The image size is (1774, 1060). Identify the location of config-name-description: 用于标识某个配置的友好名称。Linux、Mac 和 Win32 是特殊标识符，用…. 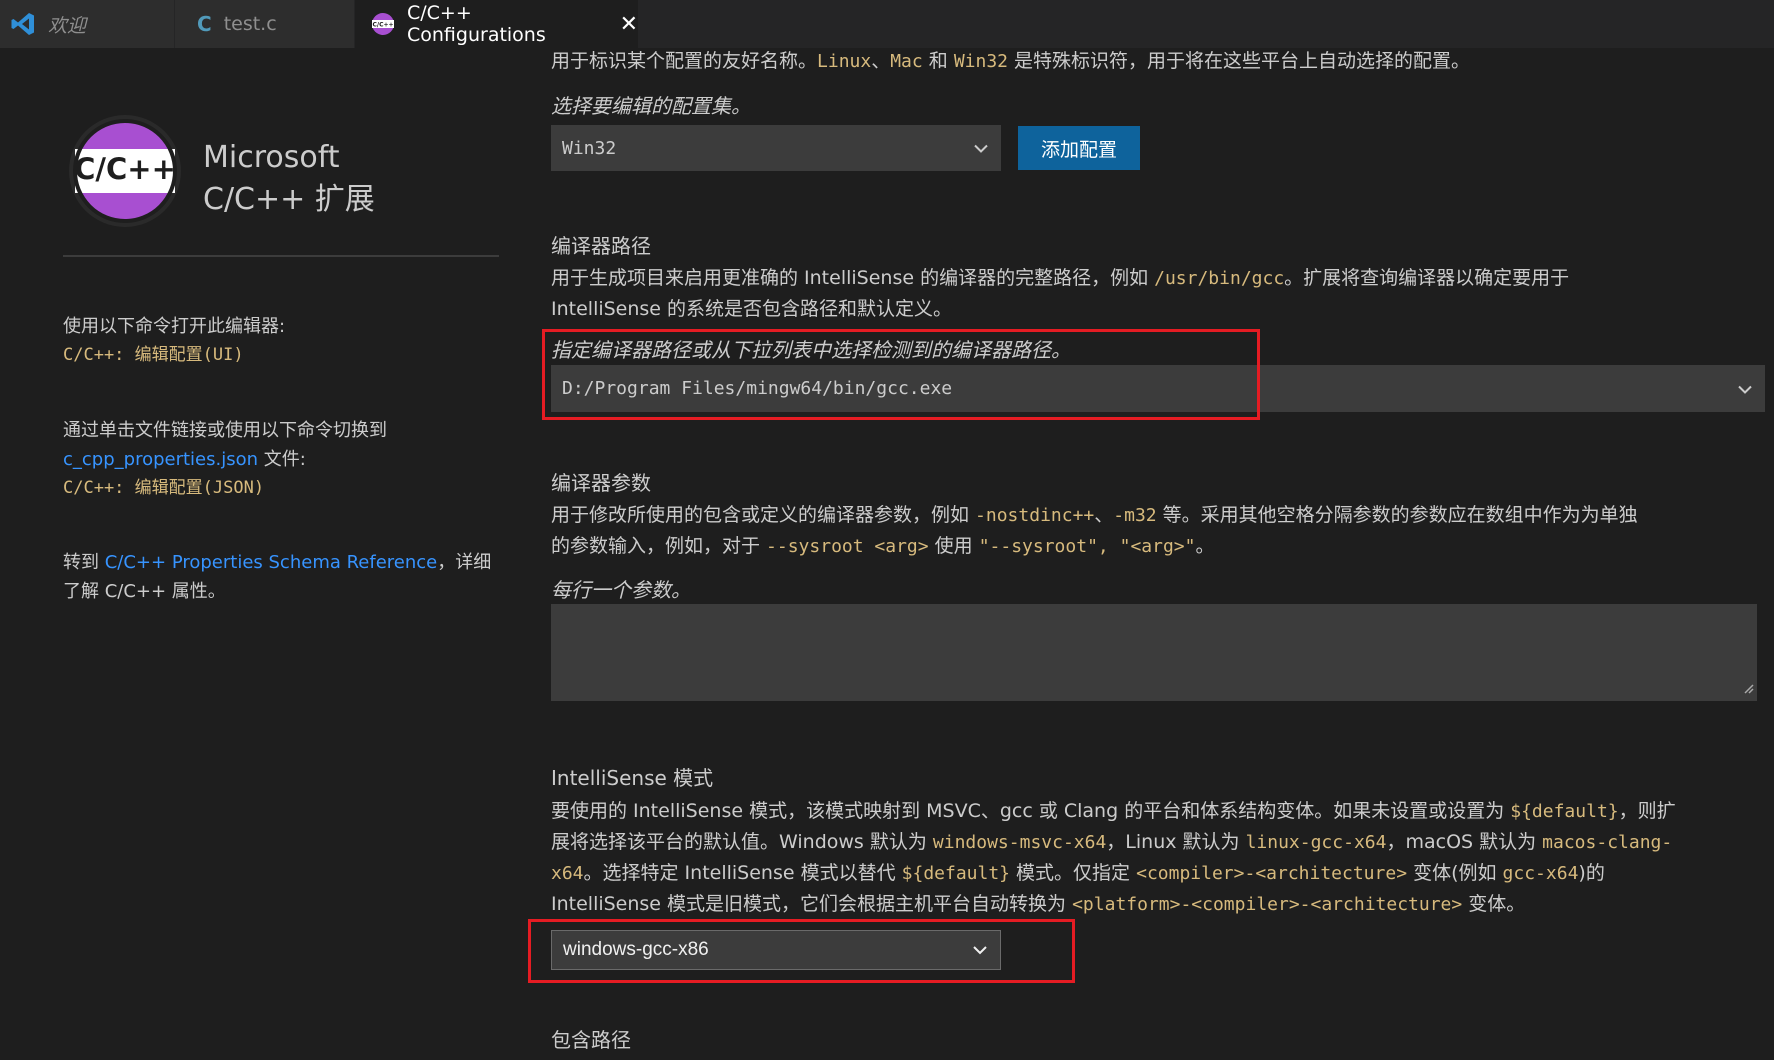
(1010, 61).